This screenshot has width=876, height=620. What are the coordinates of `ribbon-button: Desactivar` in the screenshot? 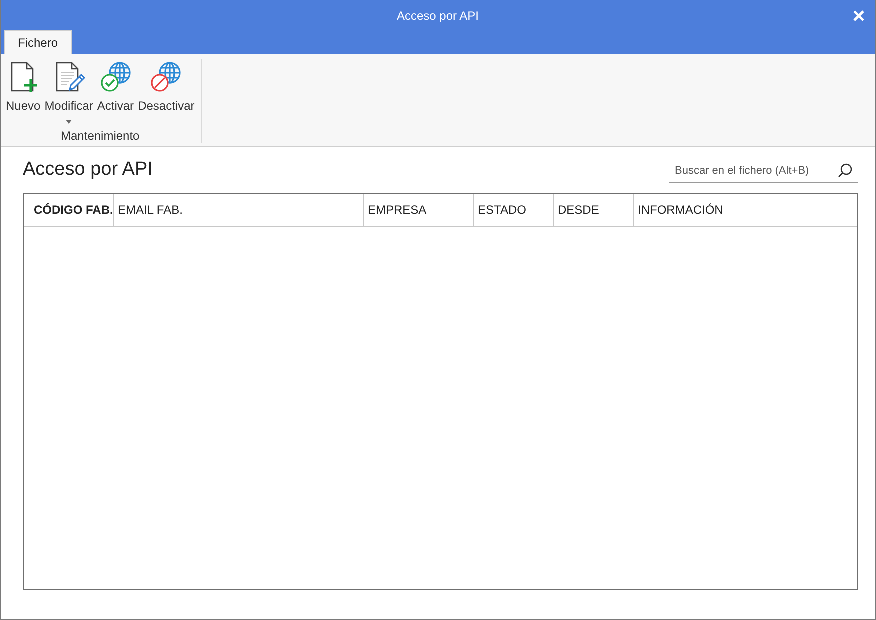 It's located at (166, 87).